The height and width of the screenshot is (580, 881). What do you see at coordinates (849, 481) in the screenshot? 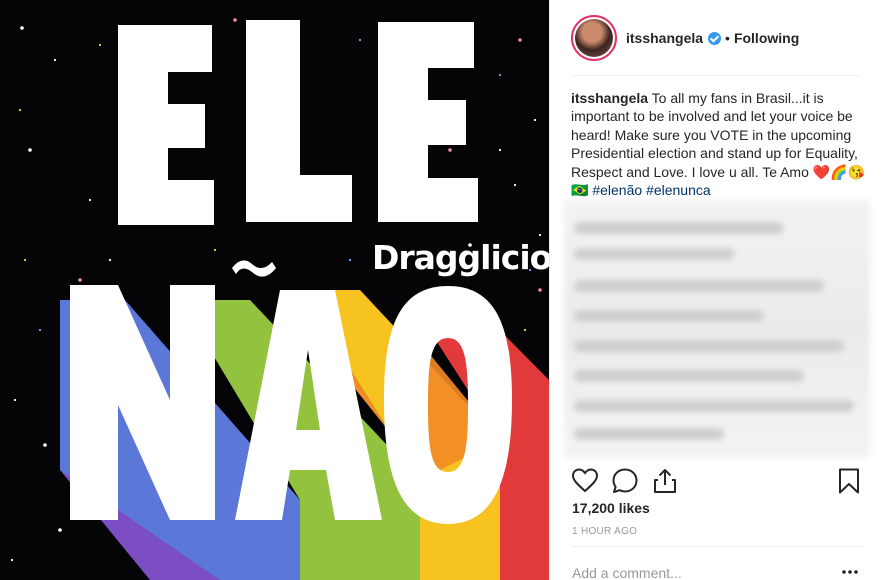
I see `bookmark-icon` at bounding box center [849, 481].